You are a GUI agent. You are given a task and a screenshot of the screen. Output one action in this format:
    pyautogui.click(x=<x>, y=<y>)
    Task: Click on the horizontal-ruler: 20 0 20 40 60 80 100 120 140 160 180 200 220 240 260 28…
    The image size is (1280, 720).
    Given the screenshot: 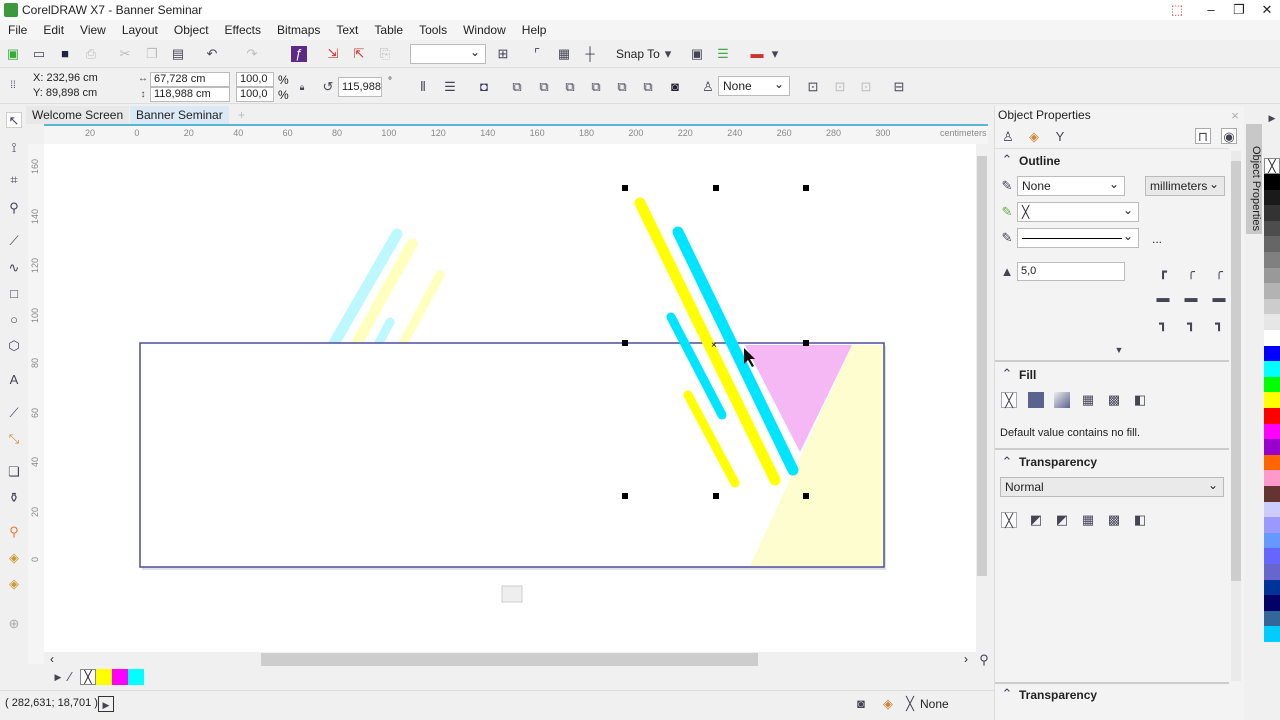 What is the action you would take?
    pyautogui.click(x=516, y=134)
    